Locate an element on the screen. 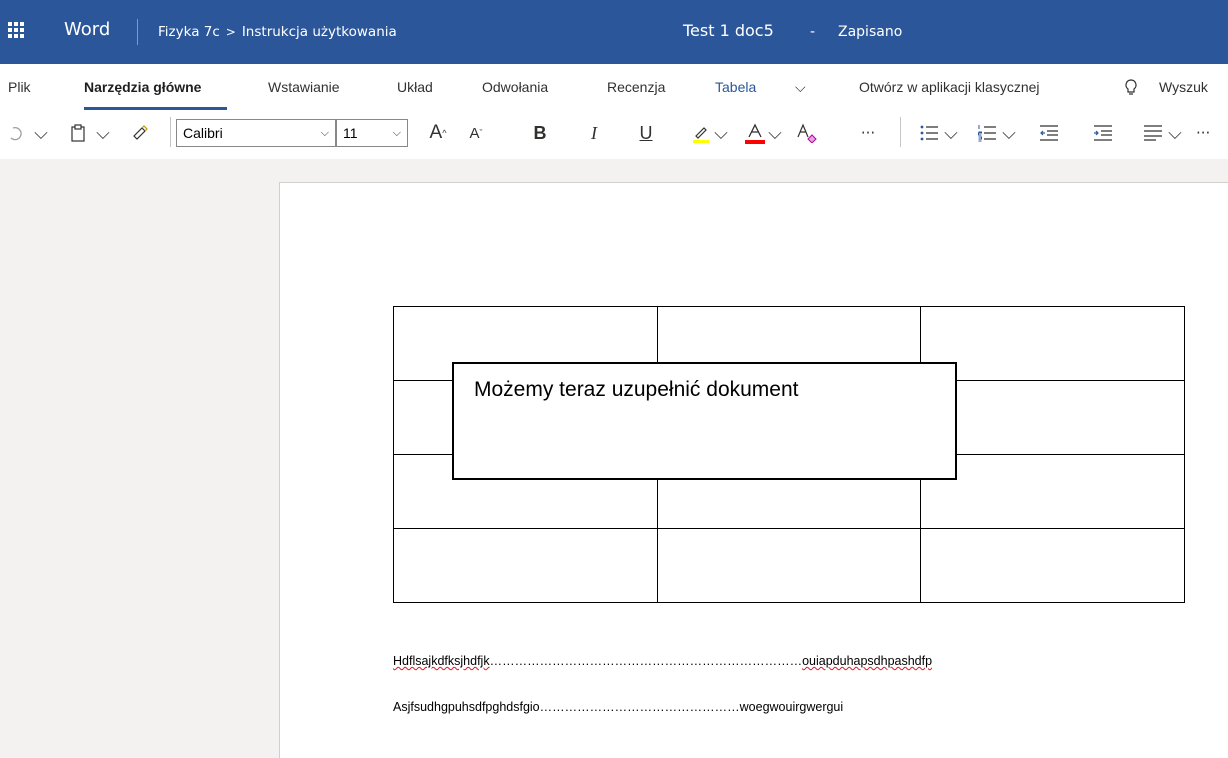 The height and width of the screenshot is (758, 1228). tab-references: Odwołania is located at coordinates (515, 87).